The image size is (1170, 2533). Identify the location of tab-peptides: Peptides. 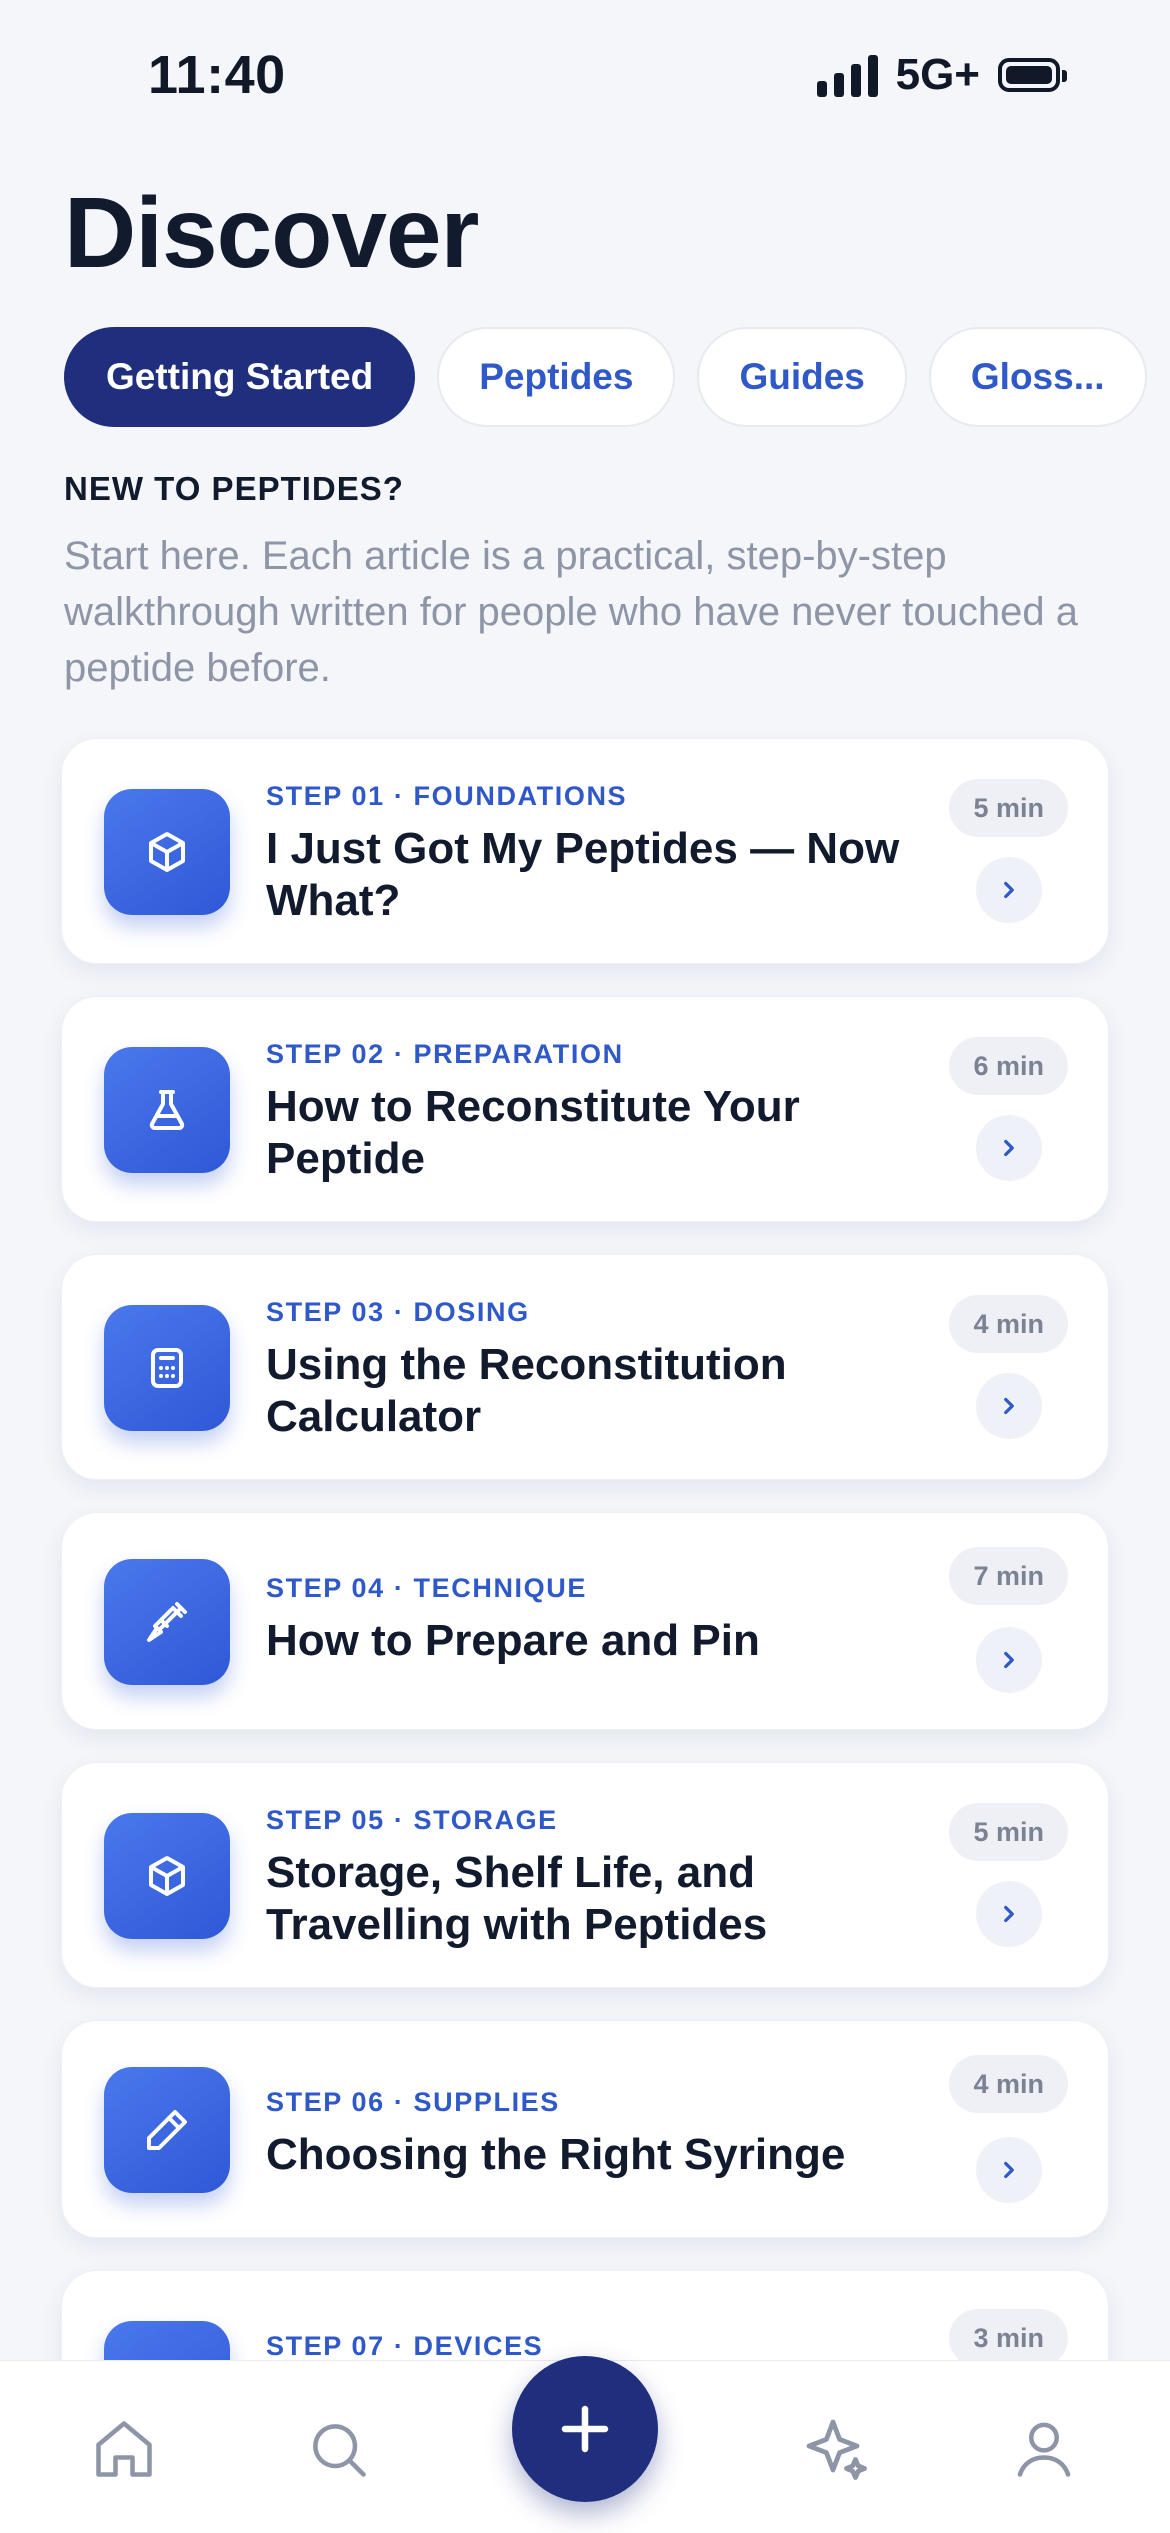
(556, 377).